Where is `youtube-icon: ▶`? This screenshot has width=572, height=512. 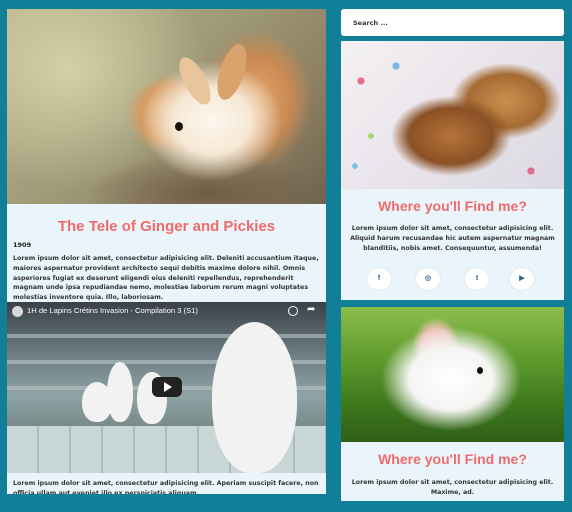 youtube-icon: ▶ is located at coordinates (522, 279).